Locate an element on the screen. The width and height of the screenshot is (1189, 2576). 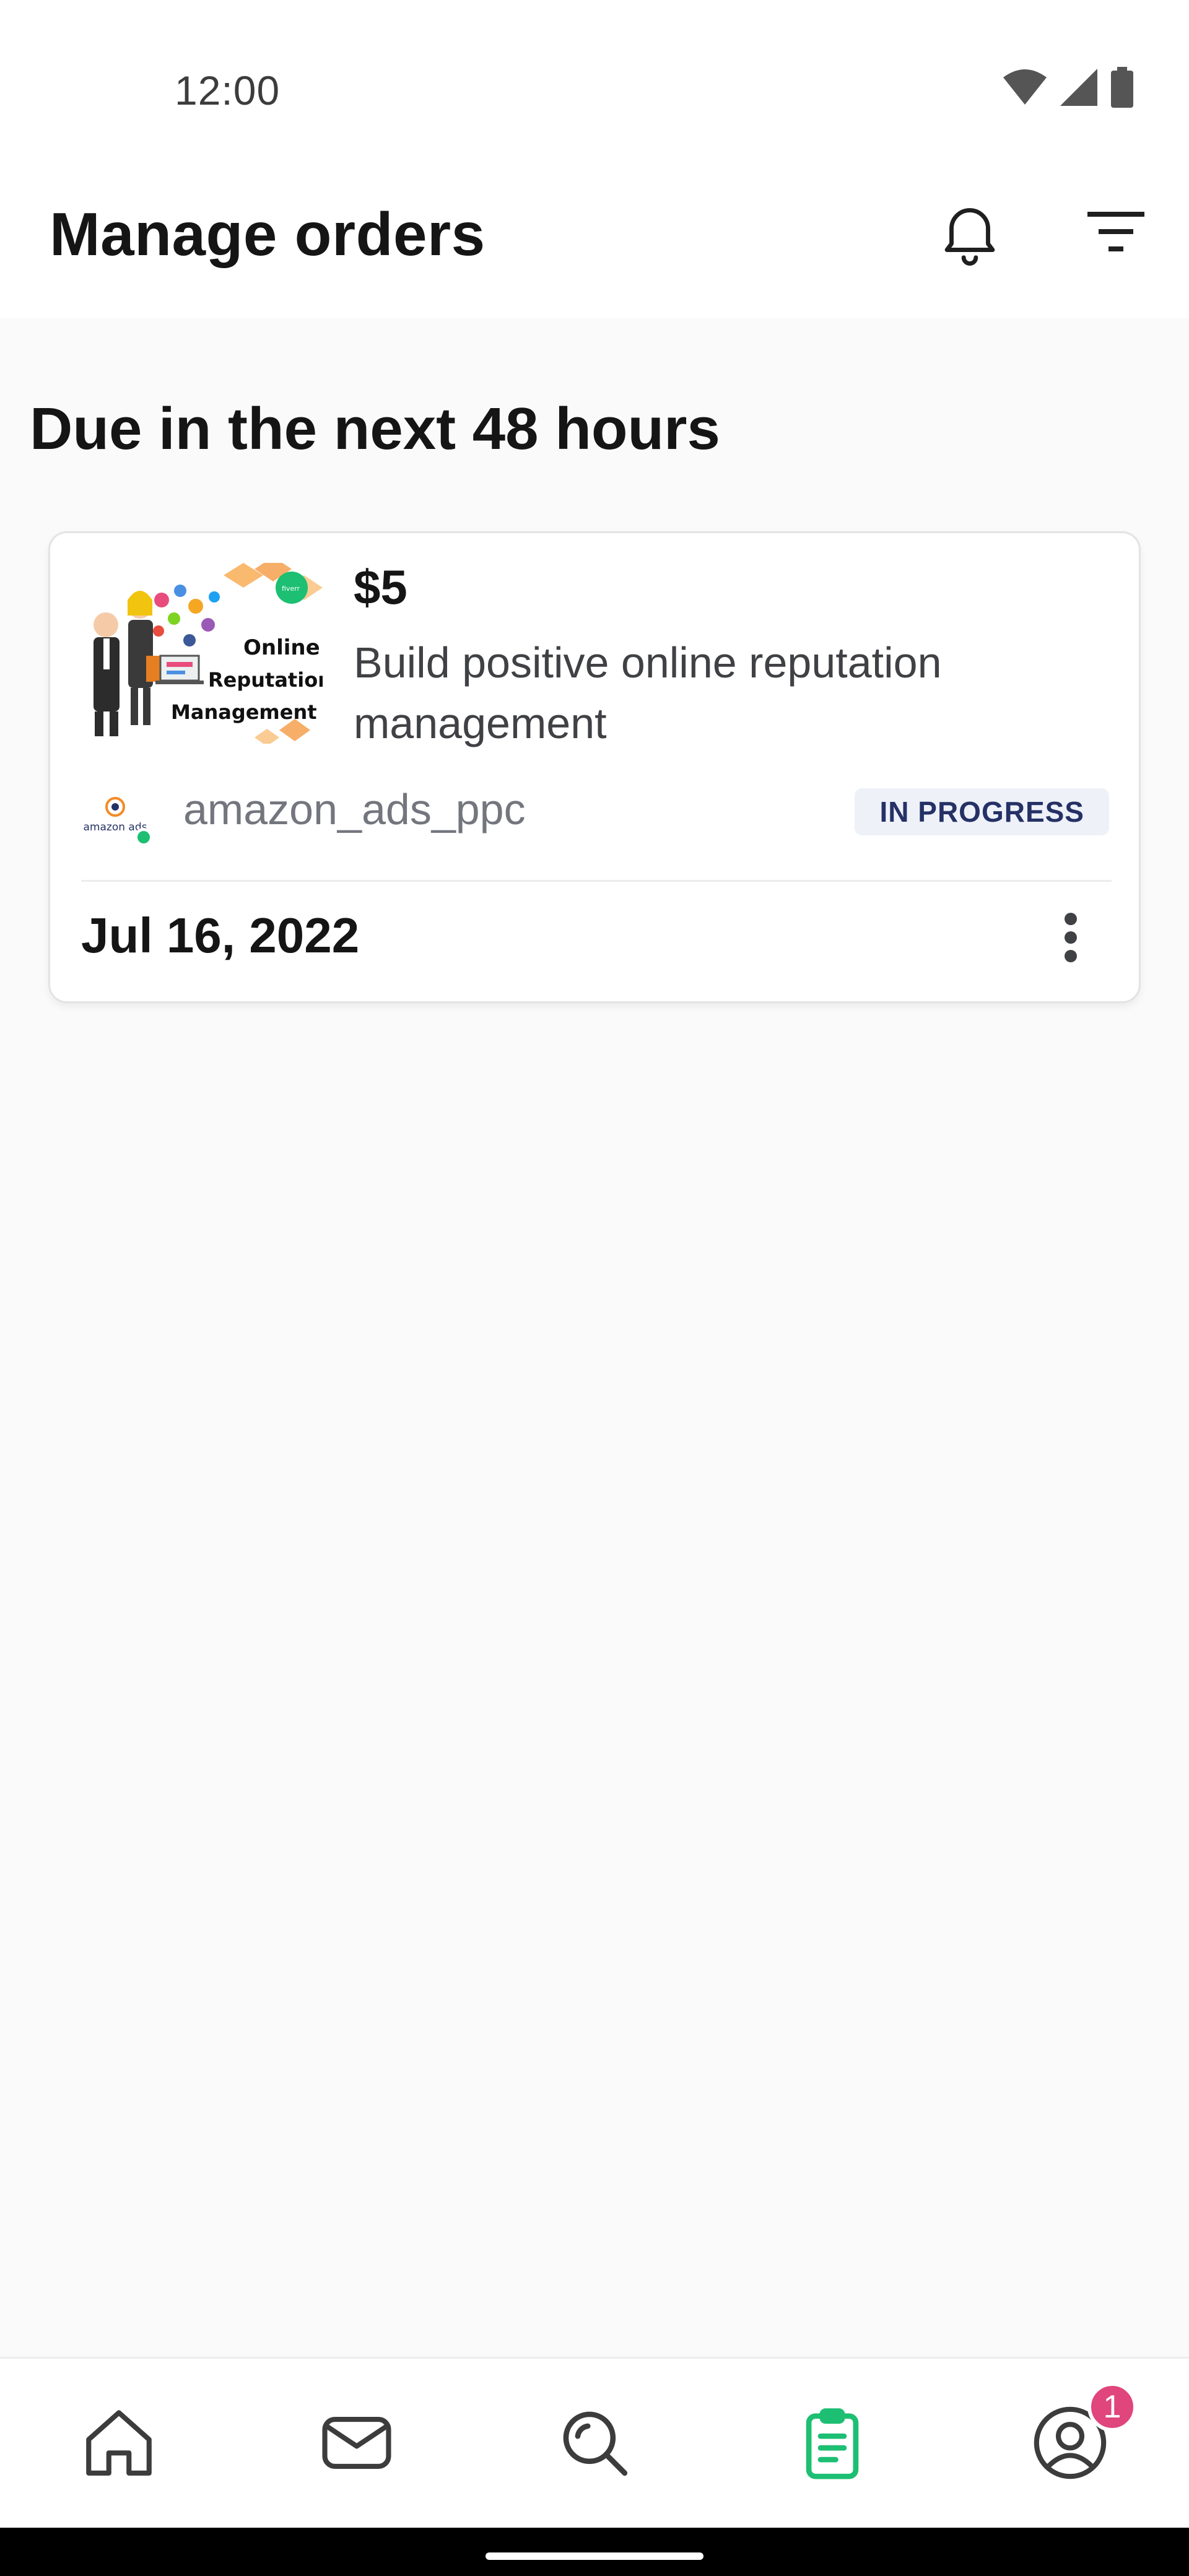
status-icons is located at coordinates (1068, 88).